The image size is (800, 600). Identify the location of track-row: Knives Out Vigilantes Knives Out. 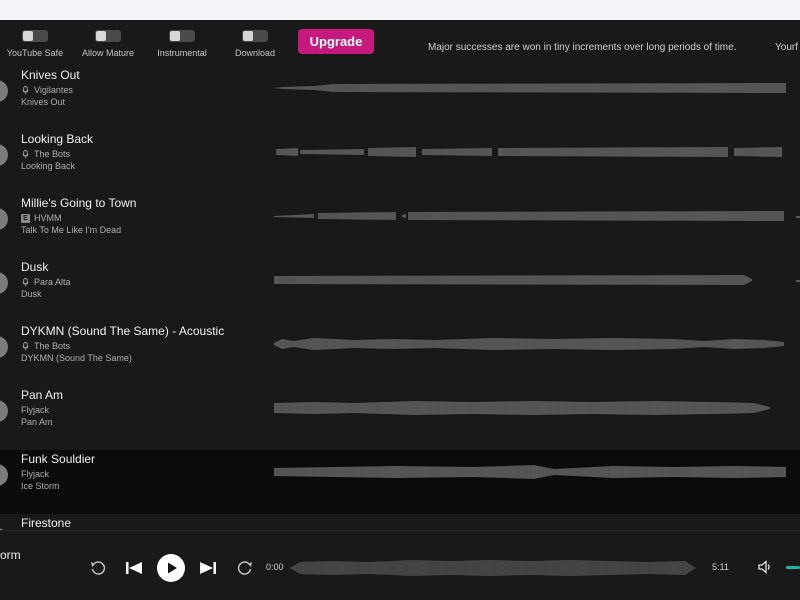
(400, 98).